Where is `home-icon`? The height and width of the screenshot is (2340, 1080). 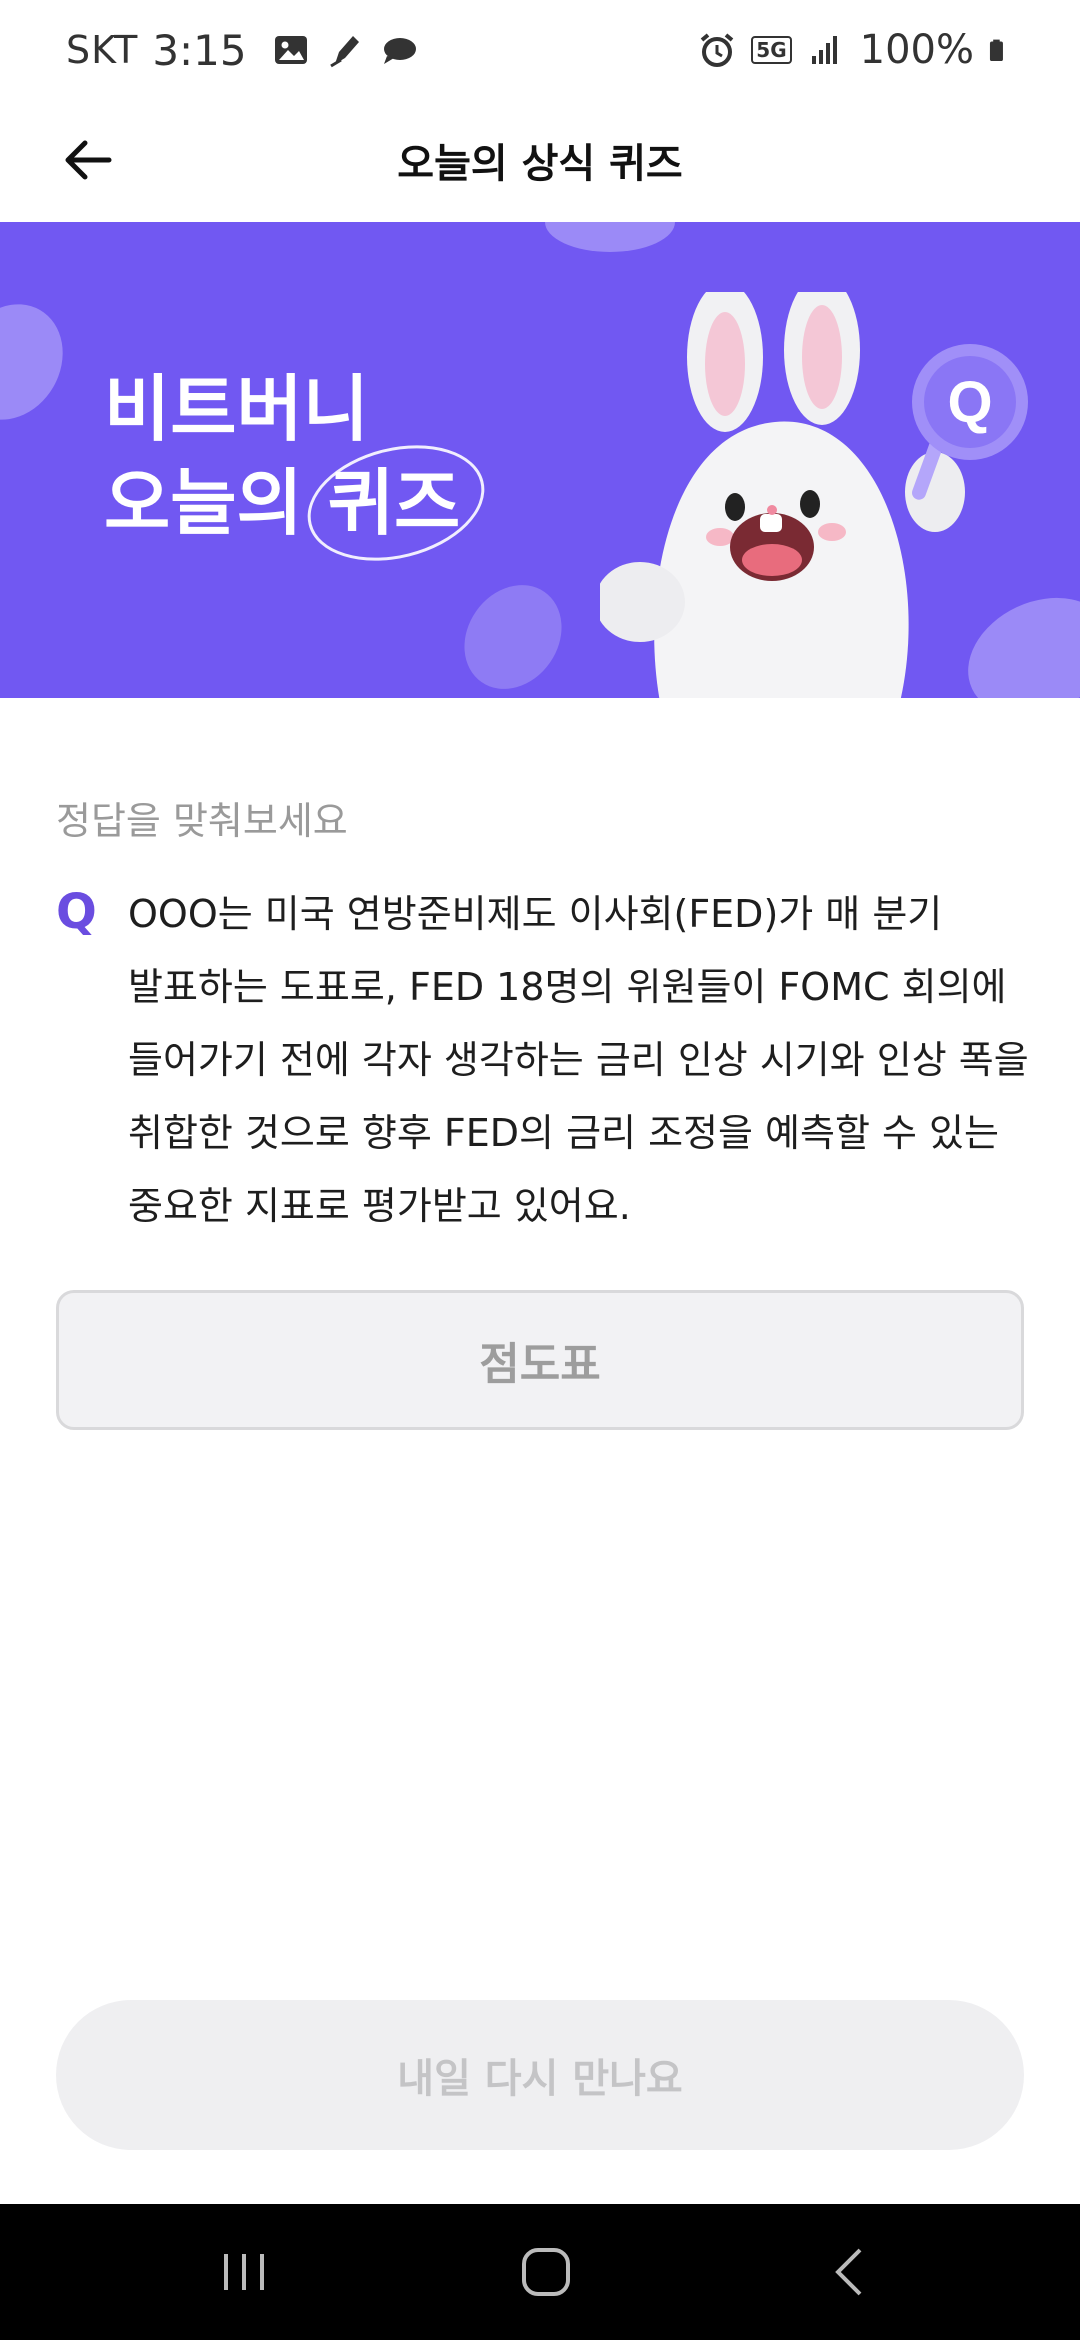
home-icon is located at coordinates (546, 2272).